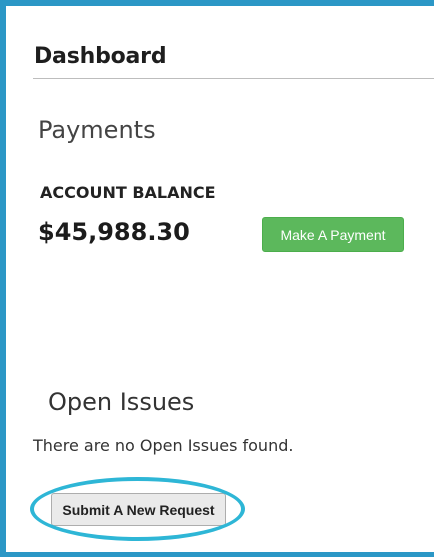  Describe the element at coordinates (121, 402) in the screenshot. I see `open-issues-heading: Open Issues` at that location.